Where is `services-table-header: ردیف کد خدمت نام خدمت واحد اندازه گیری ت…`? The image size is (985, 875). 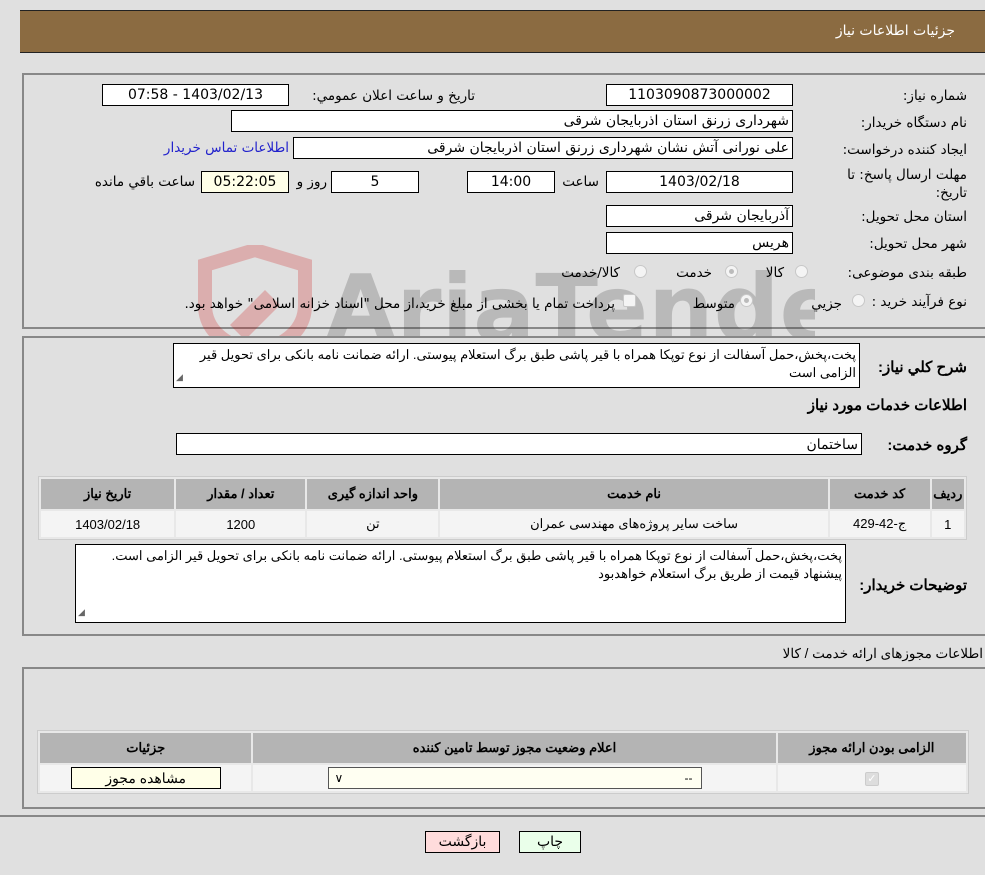 services-table-header: ردیف کد خدمت نام خدمت واحد اندازه گیری ت… is located at coordinates (502, 494).